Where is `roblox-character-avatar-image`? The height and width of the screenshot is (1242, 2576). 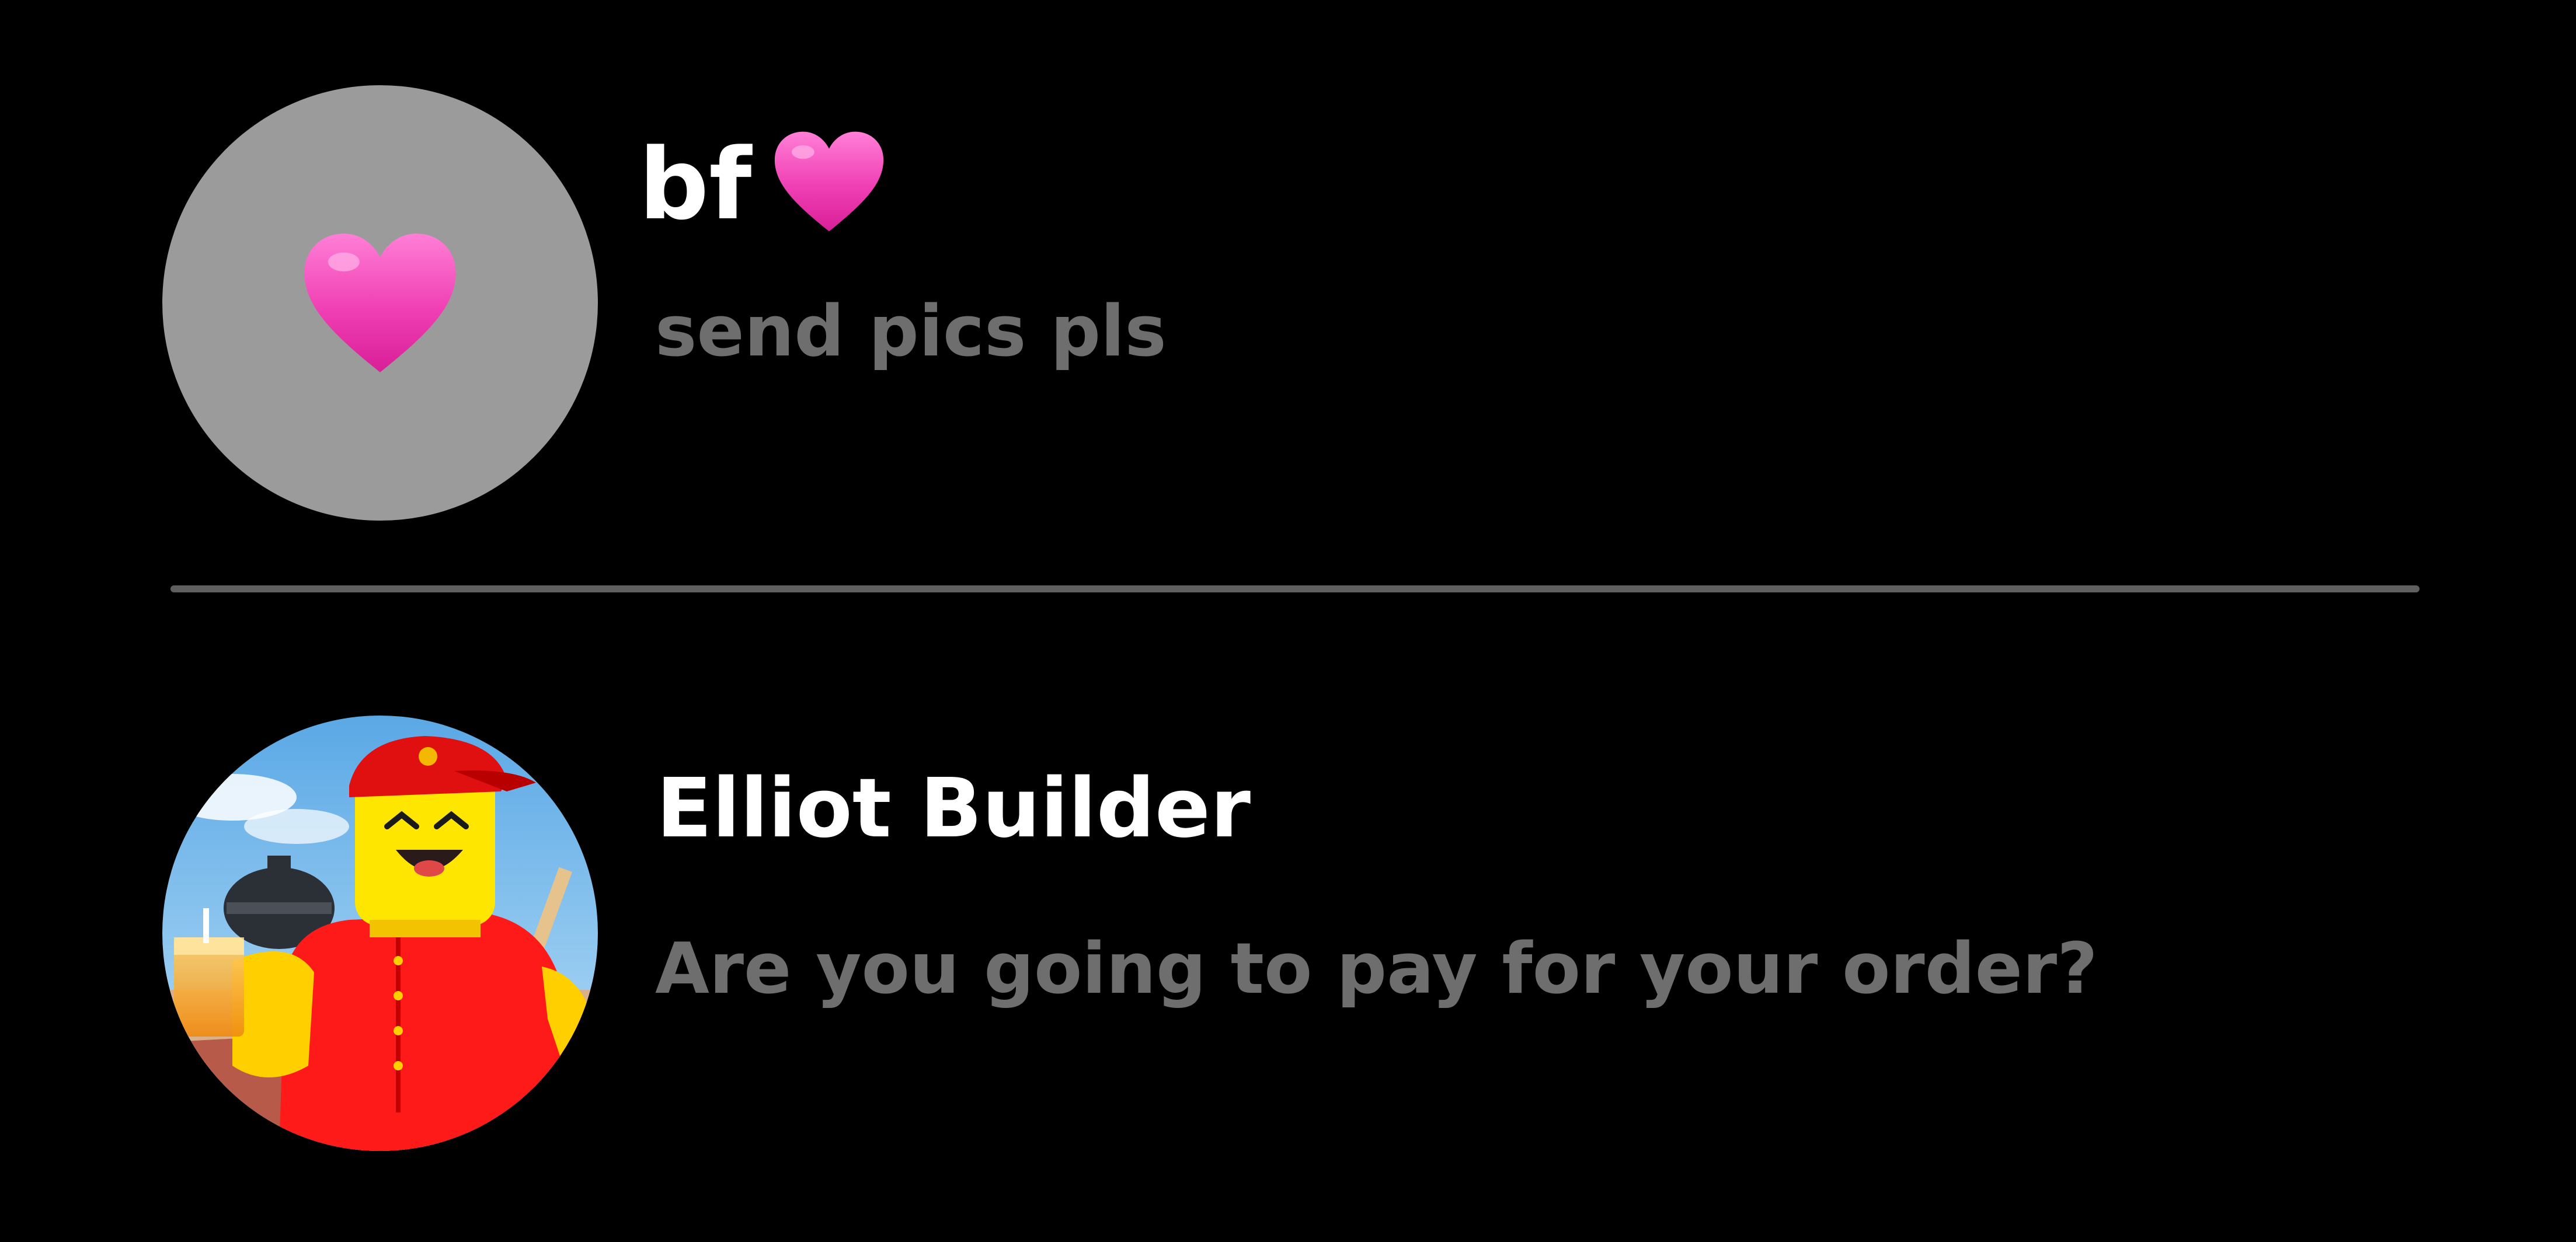 roblox-character-avatar-image is located at coordinates (380, 934).